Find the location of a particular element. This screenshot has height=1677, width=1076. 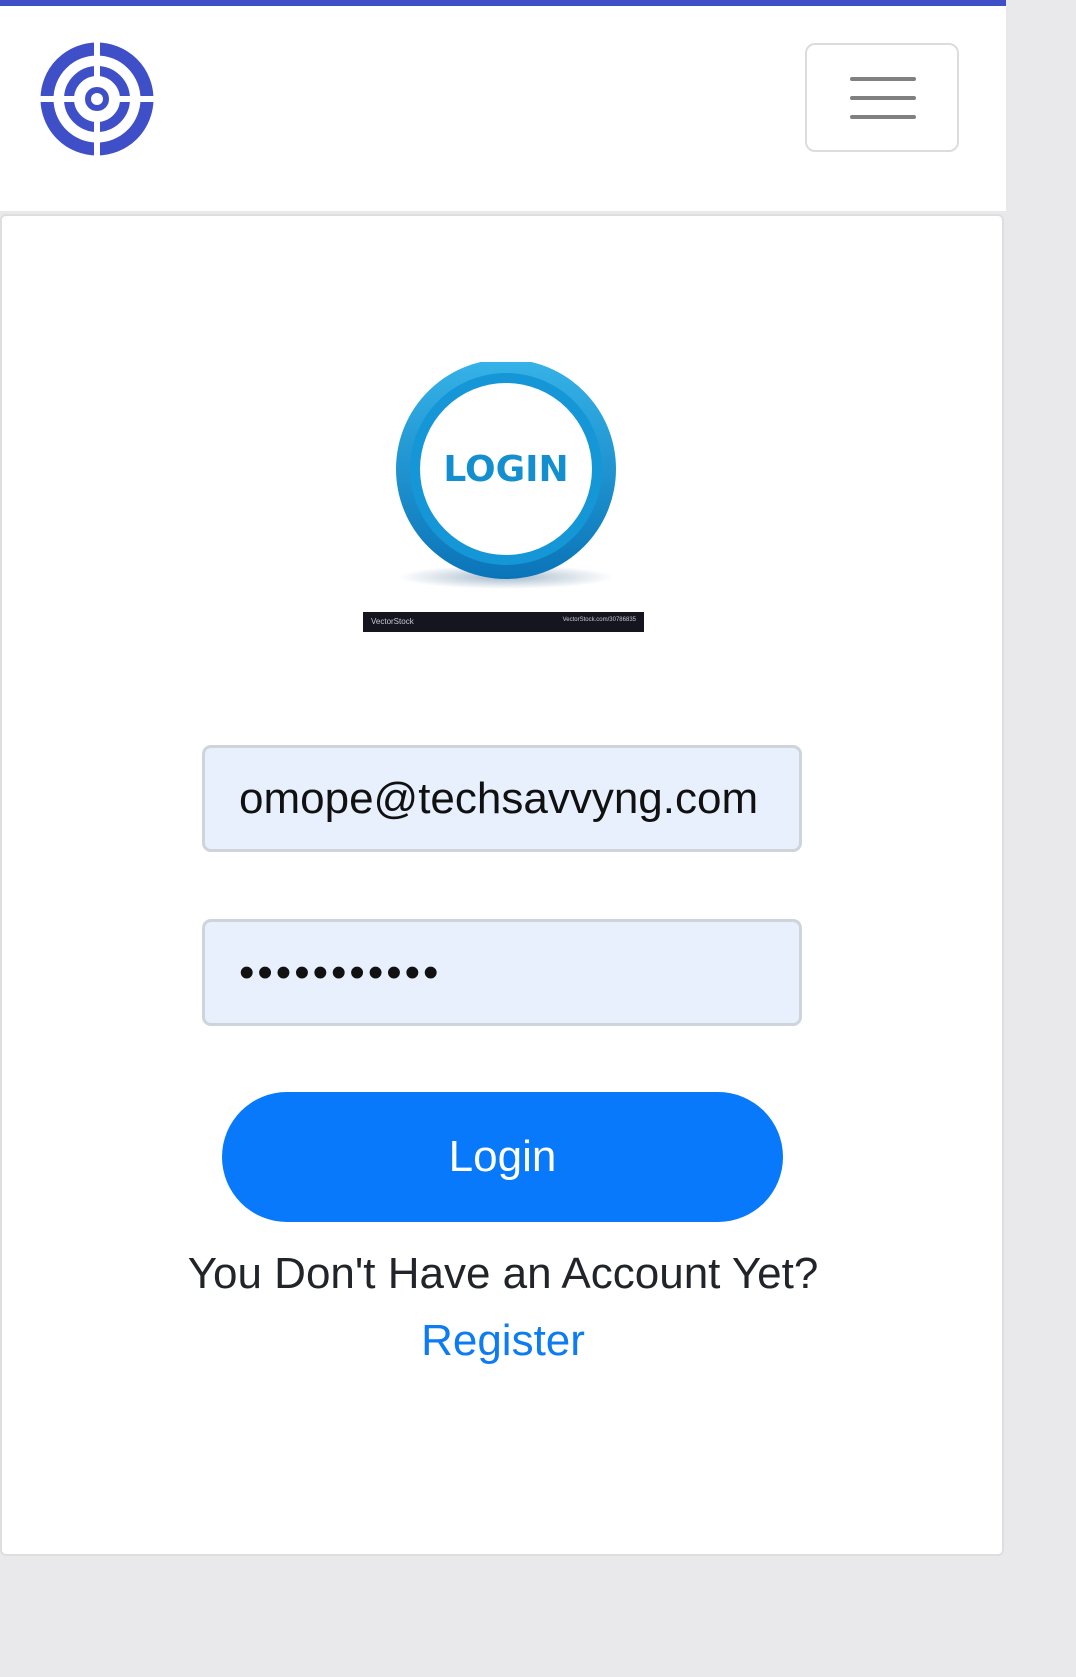

login-badge-icon: LOGIN is located at coordinates (506, 474).